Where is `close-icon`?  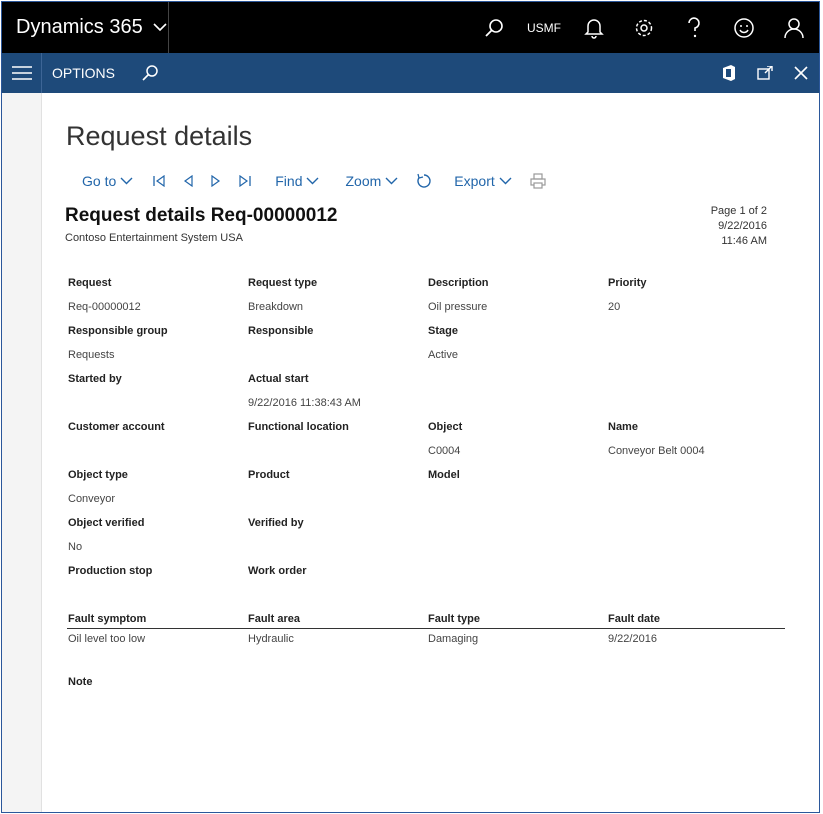 close-icon is located at coordinates (801, 73).